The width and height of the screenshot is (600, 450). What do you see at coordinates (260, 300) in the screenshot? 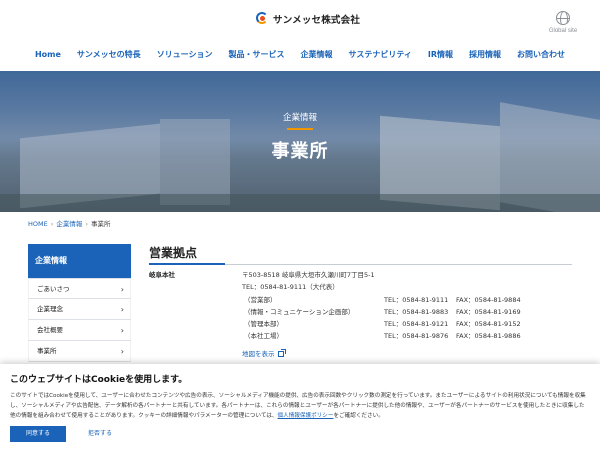
I see `department-name: （営業部）` at bounding box center [260, 300].